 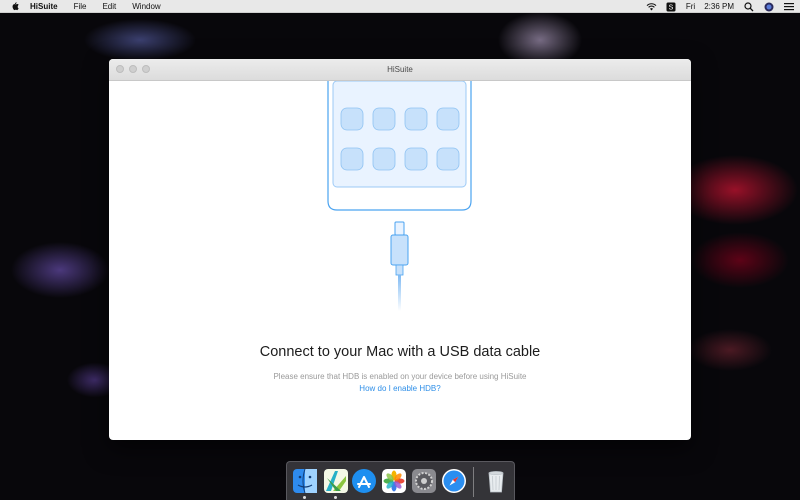 I want to click on menu-file: File, so click(x=80, y=6).